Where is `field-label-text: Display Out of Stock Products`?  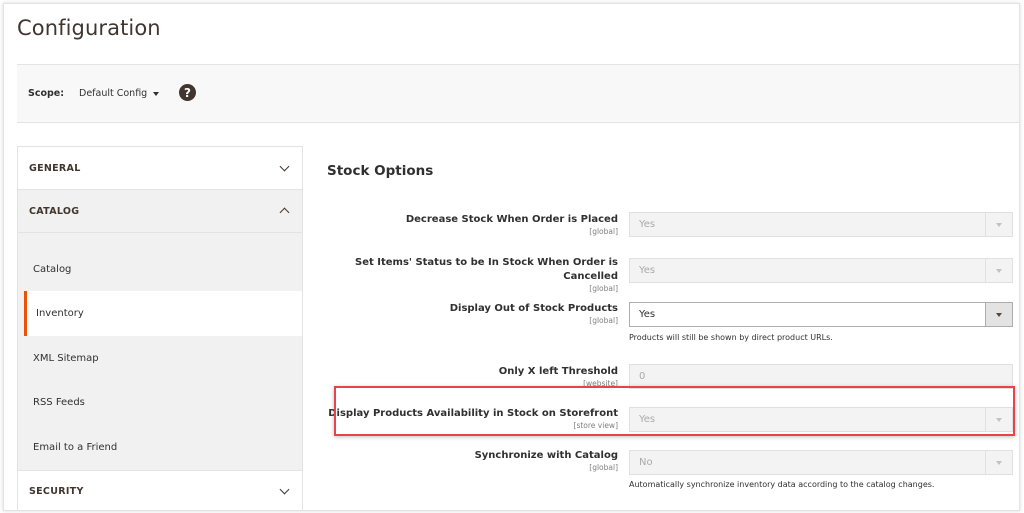 field-label-text: Display Out of Stock Products is located at coordinates (533, 308).